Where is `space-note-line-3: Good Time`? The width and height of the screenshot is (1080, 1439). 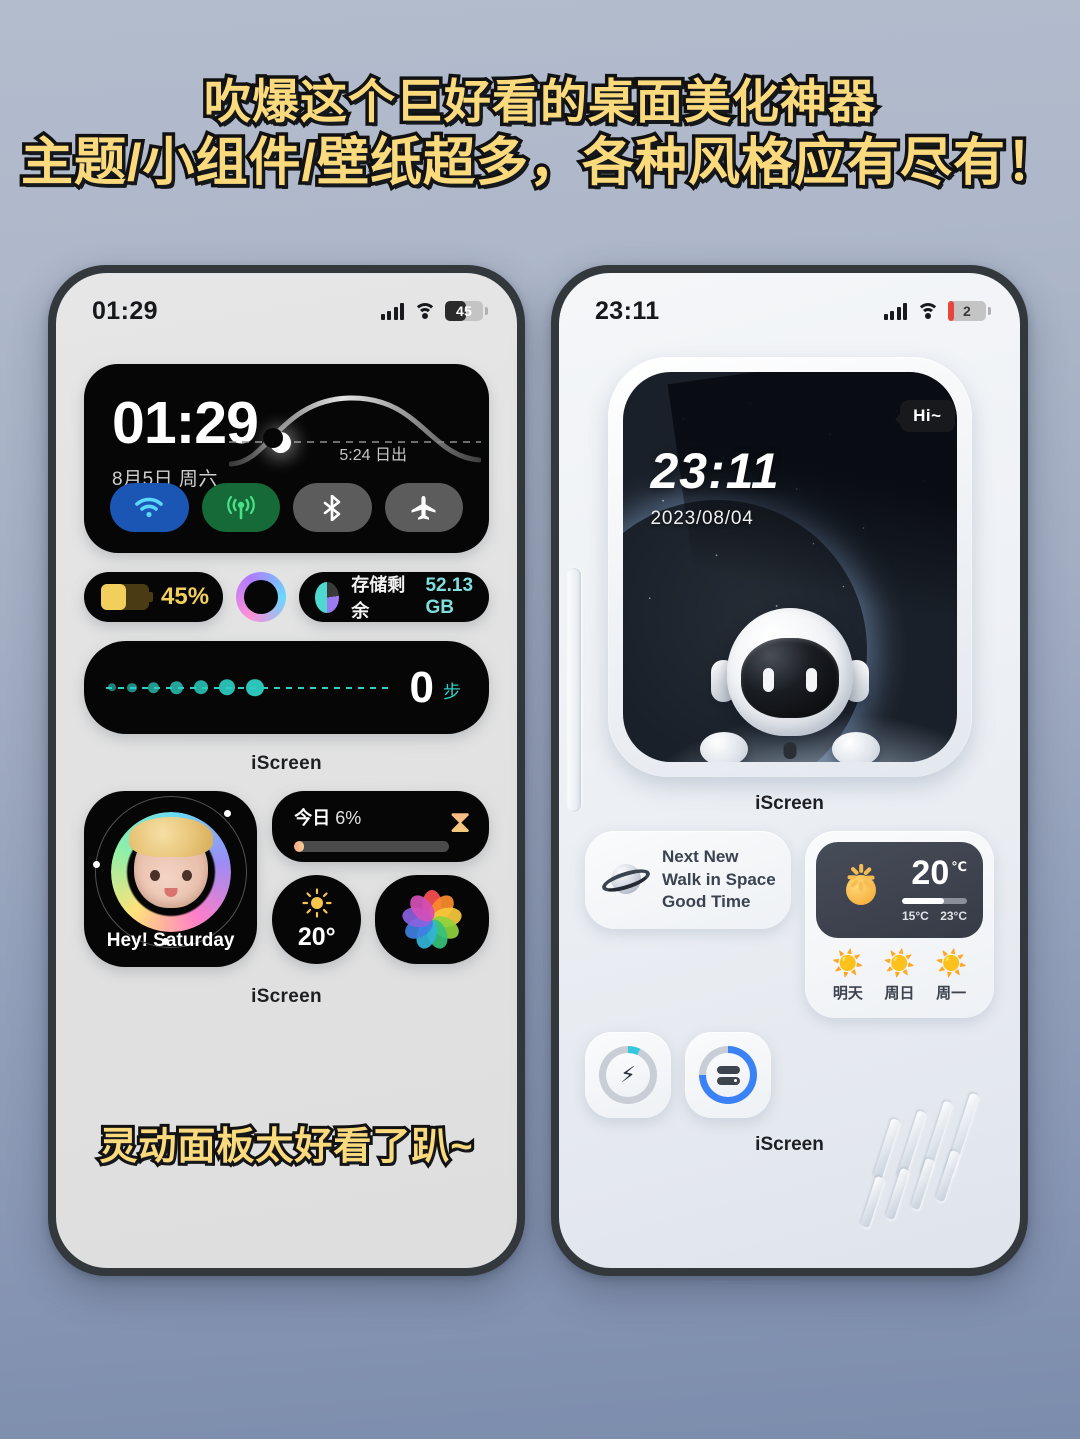 space-note-line-3: Good Time is located at coordinates (706, 902).